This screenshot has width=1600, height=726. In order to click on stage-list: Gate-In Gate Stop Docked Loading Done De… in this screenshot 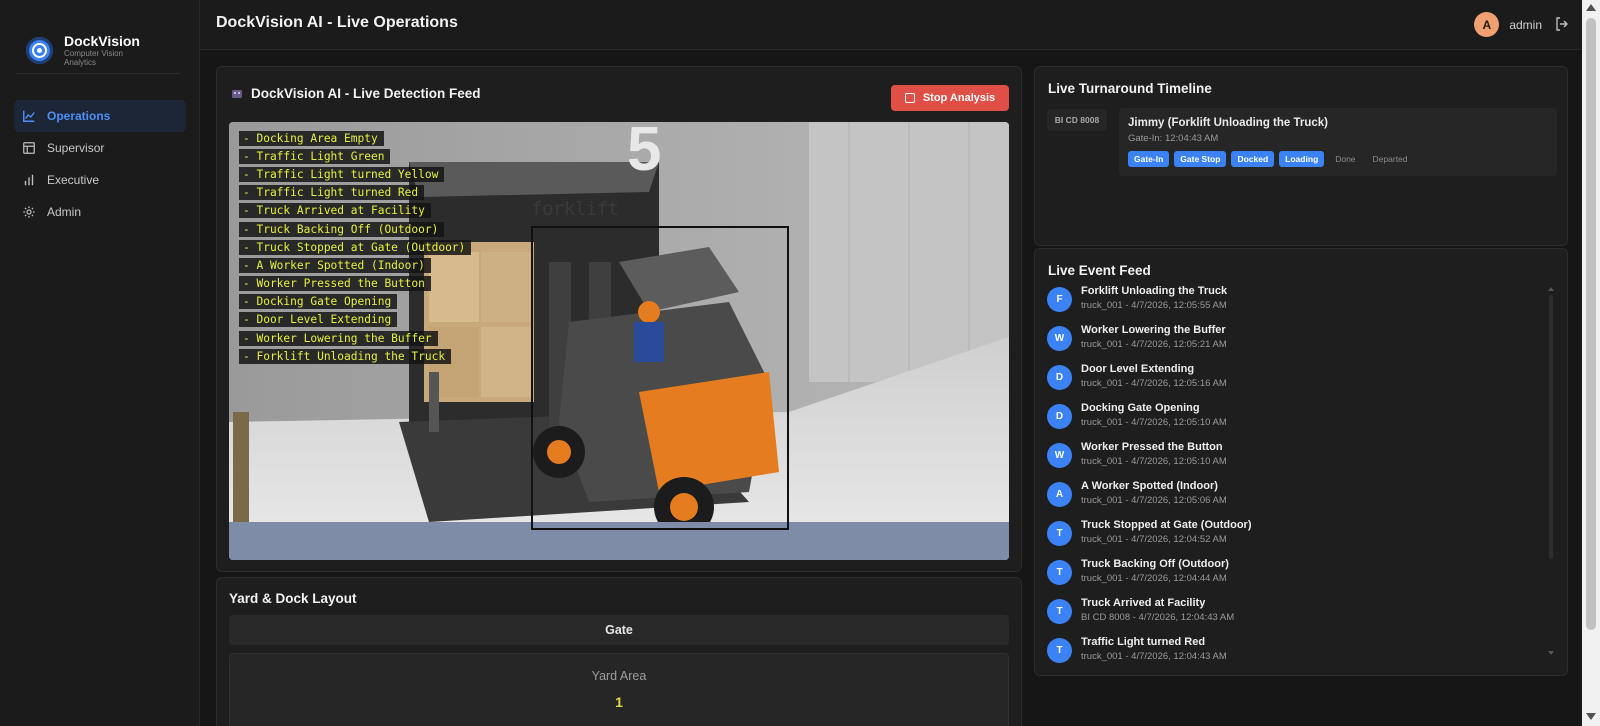, I will do `click(1273, 159)`.